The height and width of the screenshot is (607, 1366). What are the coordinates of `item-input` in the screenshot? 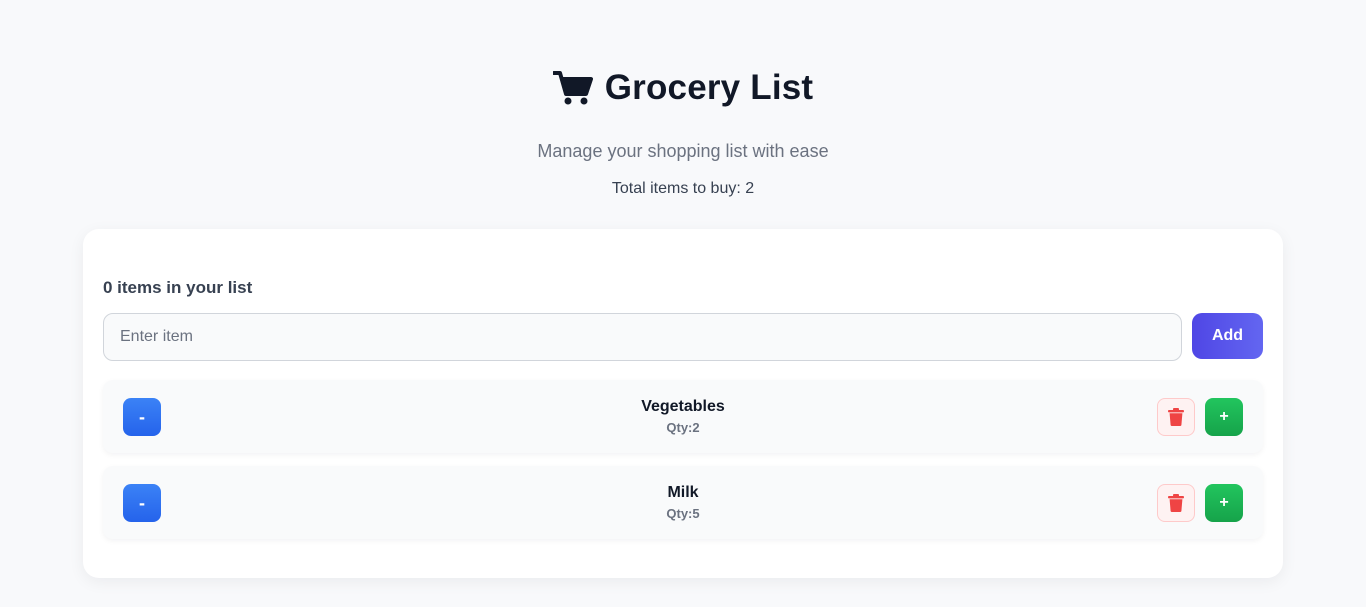 It's located at (642, 337).